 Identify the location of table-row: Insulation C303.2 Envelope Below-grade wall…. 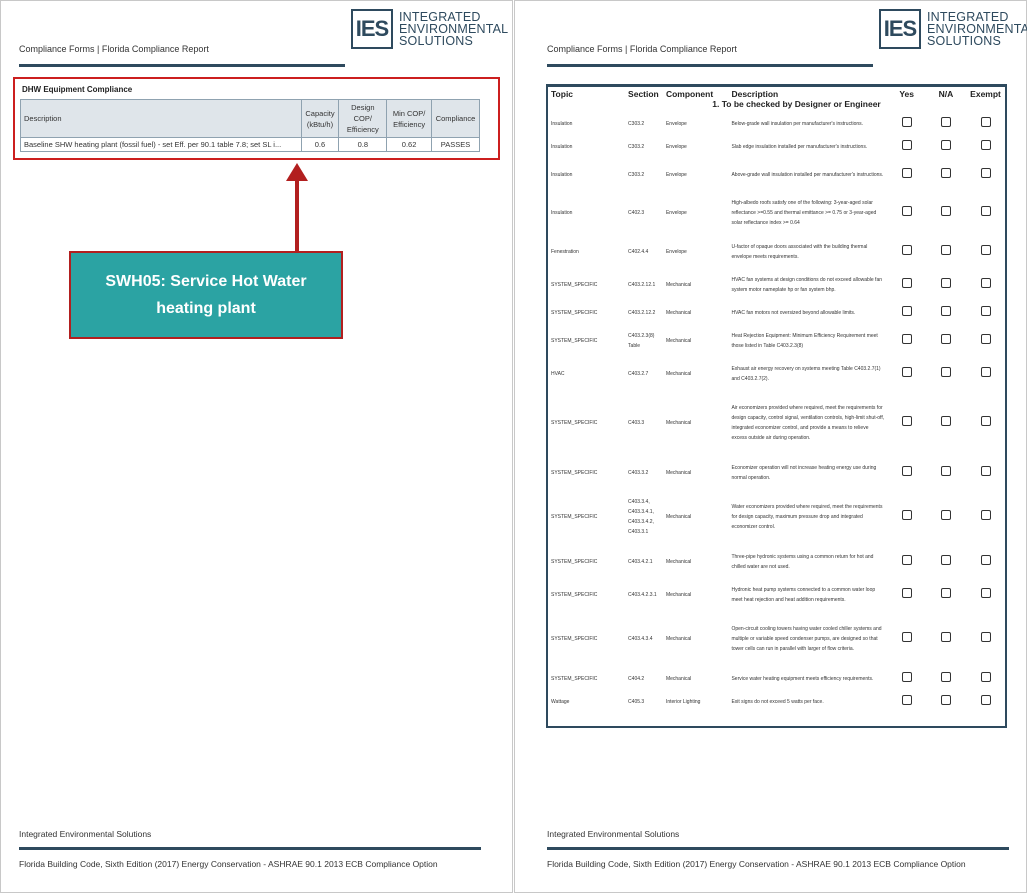
(776, 123).